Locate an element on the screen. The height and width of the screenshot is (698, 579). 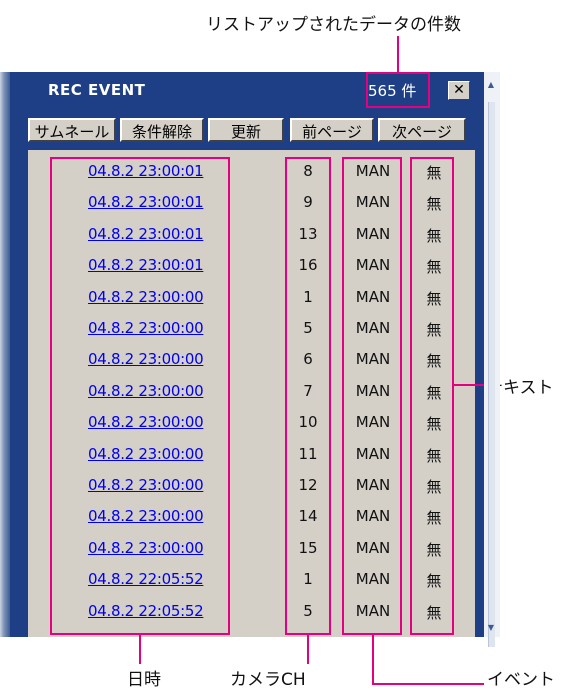
callout-event: イベント is located at coordinates (521, 680).